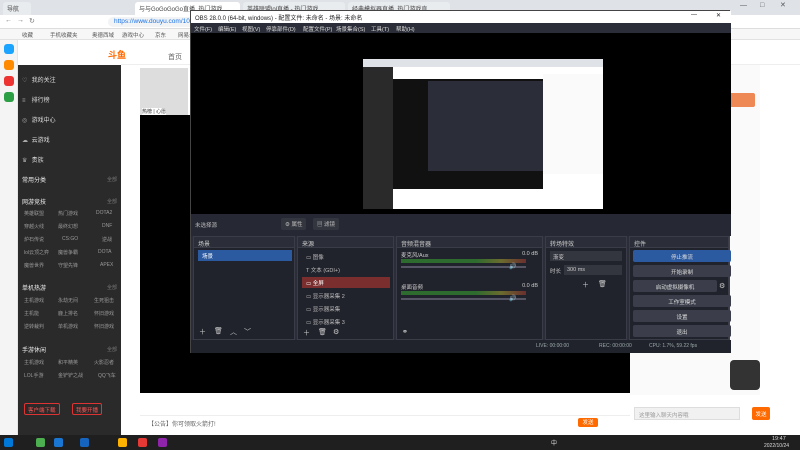 The image size is (800, 450). I want to click on source-item: ▭ 图像, so click(346, 256).